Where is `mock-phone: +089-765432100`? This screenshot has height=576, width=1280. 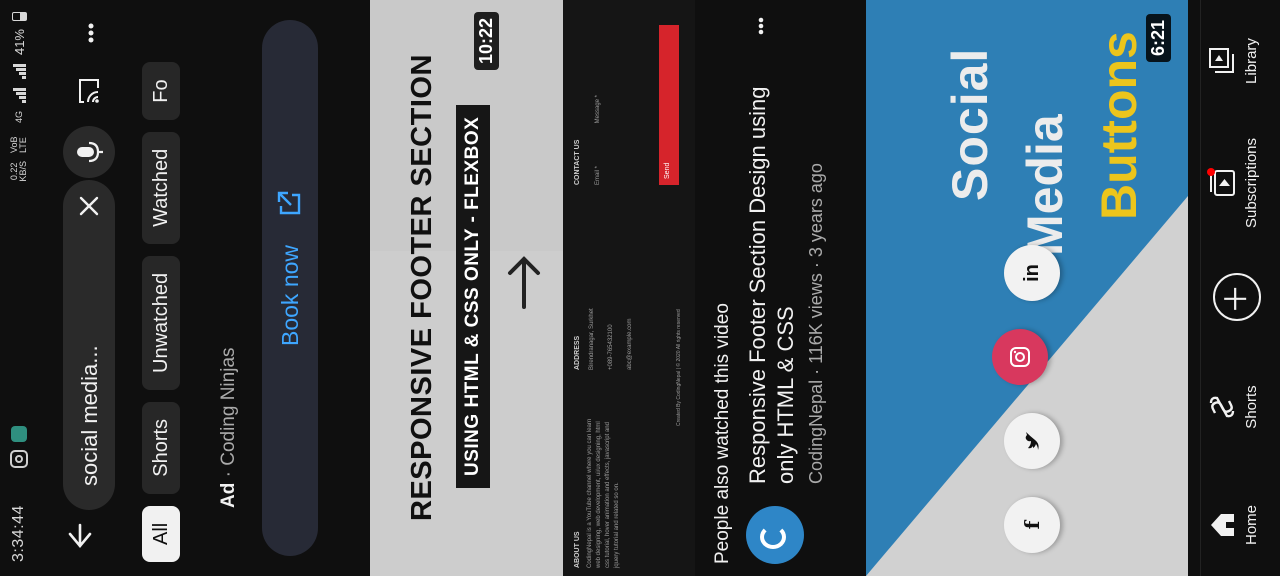 mock-phone: +089-765432100 is located at coordinates (611, 347).